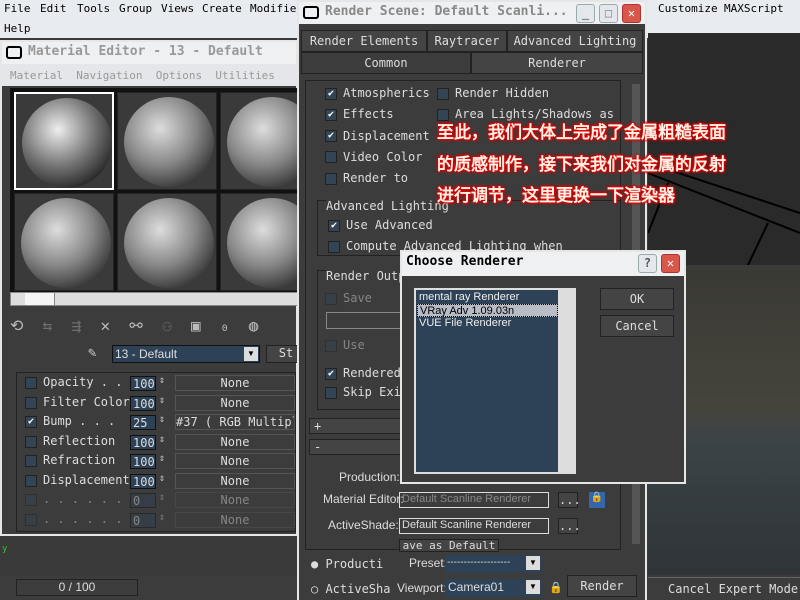 Image resolution: width=800 pixels, height=600 pixels. I want to click on option-checkbox: ✔ Effects, so click(359, 116).